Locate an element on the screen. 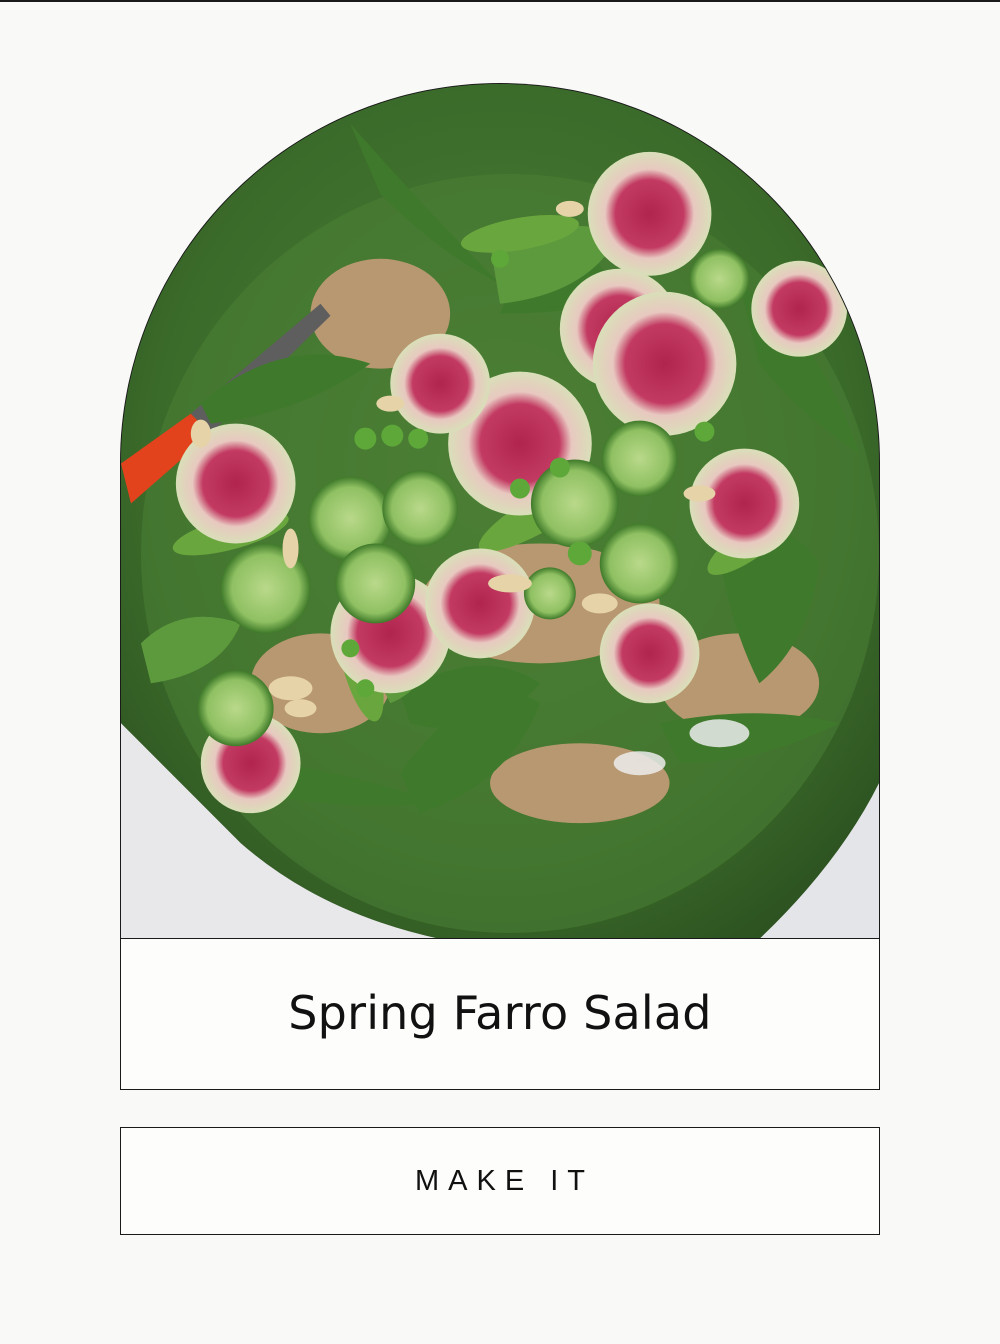 The height and width of the screenshot is (1344, 1000). recipe-title-box: Spring Farro Salad is located at coordinates (500, 1014).